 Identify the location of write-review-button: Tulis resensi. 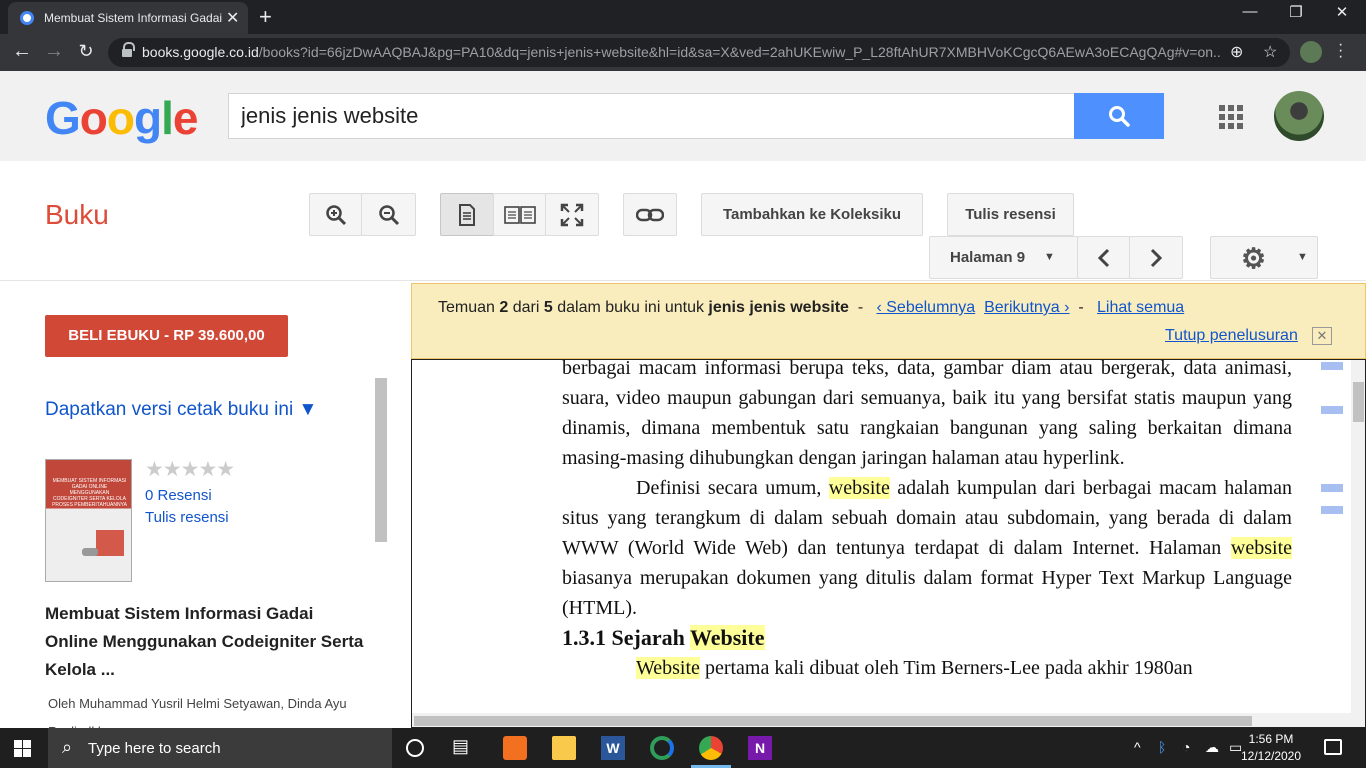
(1010, 214).